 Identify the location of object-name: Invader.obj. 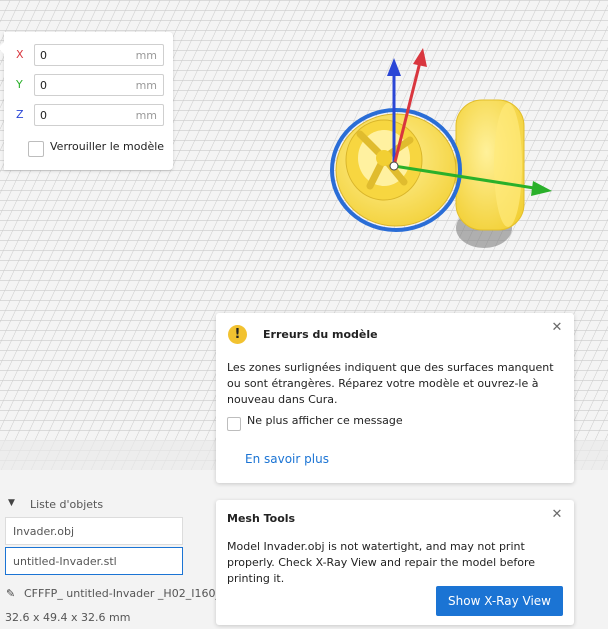
(43, 531).